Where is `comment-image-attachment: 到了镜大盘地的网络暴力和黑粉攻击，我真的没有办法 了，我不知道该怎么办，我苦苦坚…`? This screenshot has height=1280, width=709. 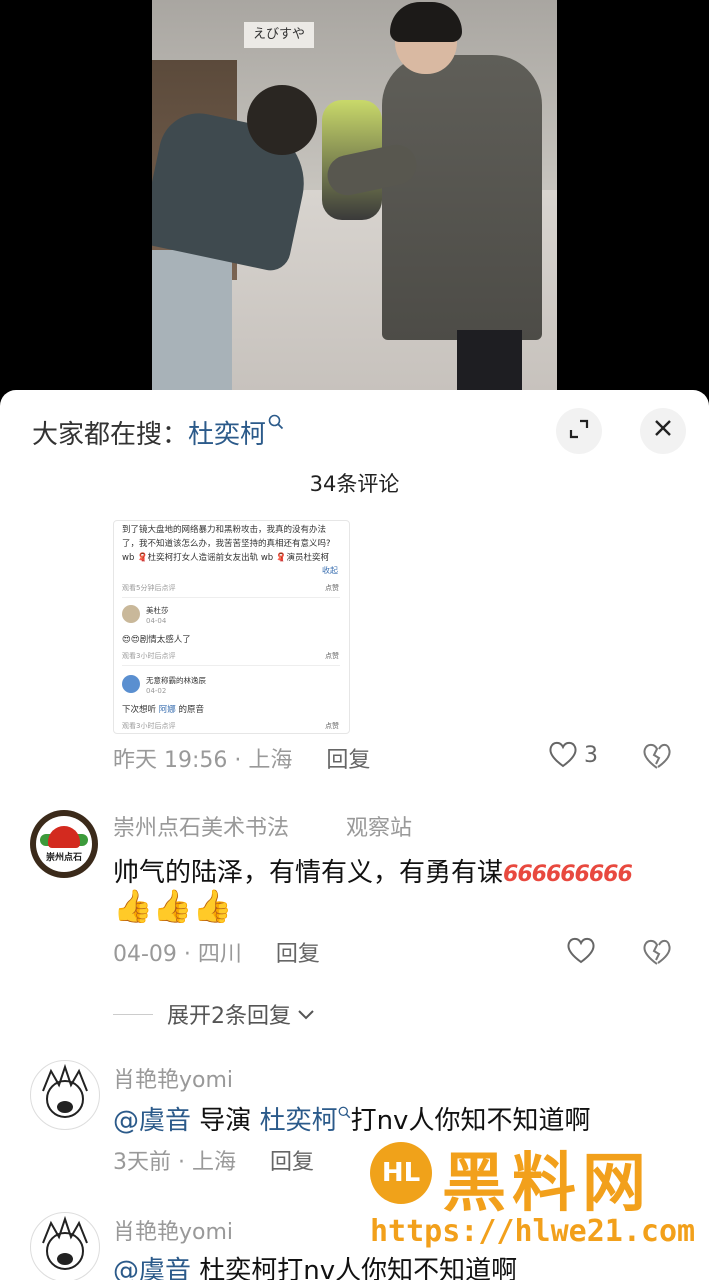
comment-image-attachment: 到了镜大盘地的网络暴力和黑粉攻击，我真的没有办法 了，我不知道该怎么办，我苦苦坚… is located at coordinates (231, 627).